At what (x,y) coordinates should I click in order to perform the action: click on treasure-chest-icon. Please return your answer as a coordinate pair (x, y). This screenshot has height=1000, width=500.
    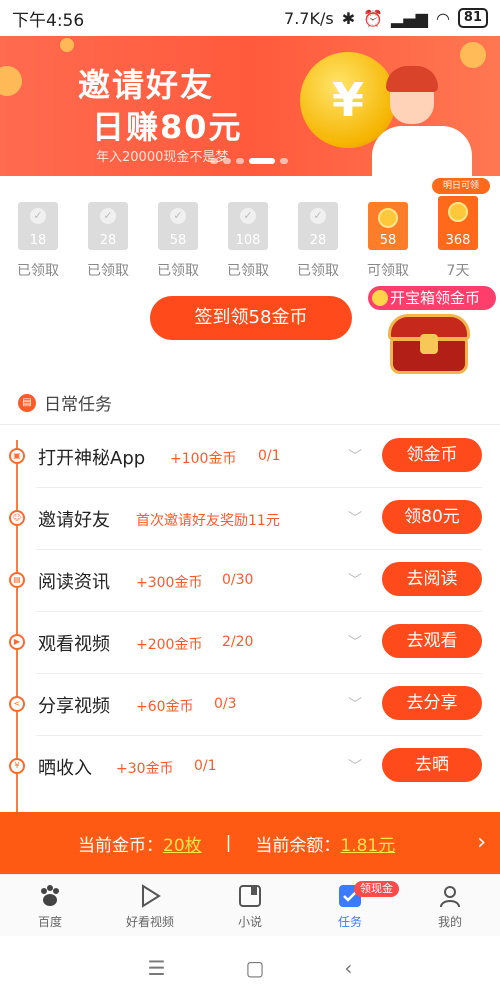
    Looking at the image, I should click on (429, 345).